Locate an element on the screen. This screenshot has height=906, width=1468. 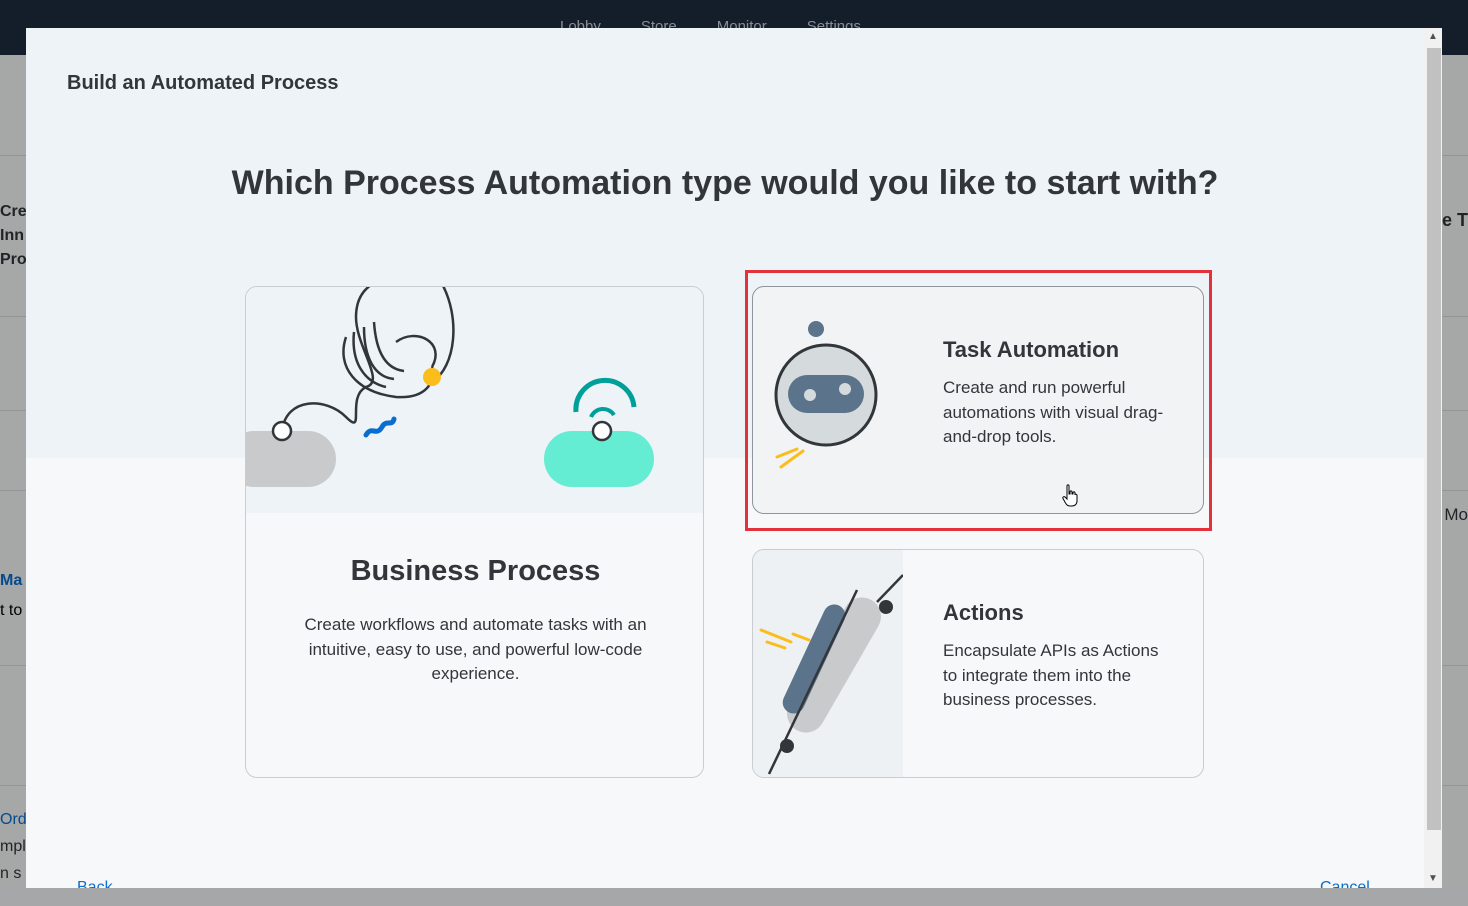
back-button: Back is located at coordinates (95, 883).